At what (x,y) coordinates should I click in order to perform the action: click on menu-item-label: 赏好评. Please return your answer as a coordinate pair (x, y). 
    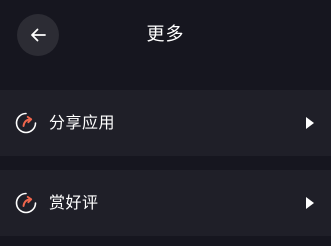
    Looking at the image, I should click on (74, 202).